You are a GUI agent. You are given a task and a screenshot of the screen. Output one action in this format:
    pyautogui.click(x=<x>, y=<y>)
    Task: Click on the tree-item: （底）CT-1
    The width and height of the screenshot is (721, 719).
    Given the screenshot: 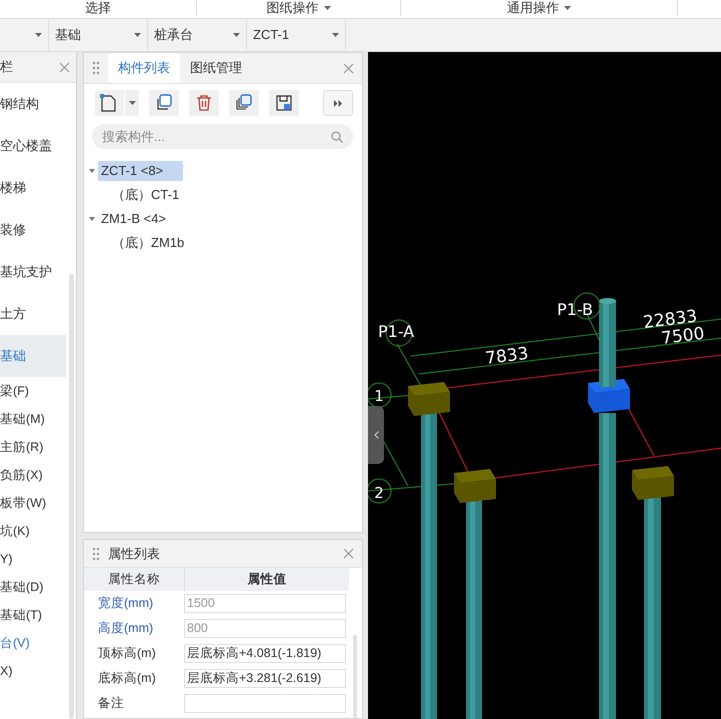 What is the action you would take?
    pyautogui.click(x=145, y=195)
    